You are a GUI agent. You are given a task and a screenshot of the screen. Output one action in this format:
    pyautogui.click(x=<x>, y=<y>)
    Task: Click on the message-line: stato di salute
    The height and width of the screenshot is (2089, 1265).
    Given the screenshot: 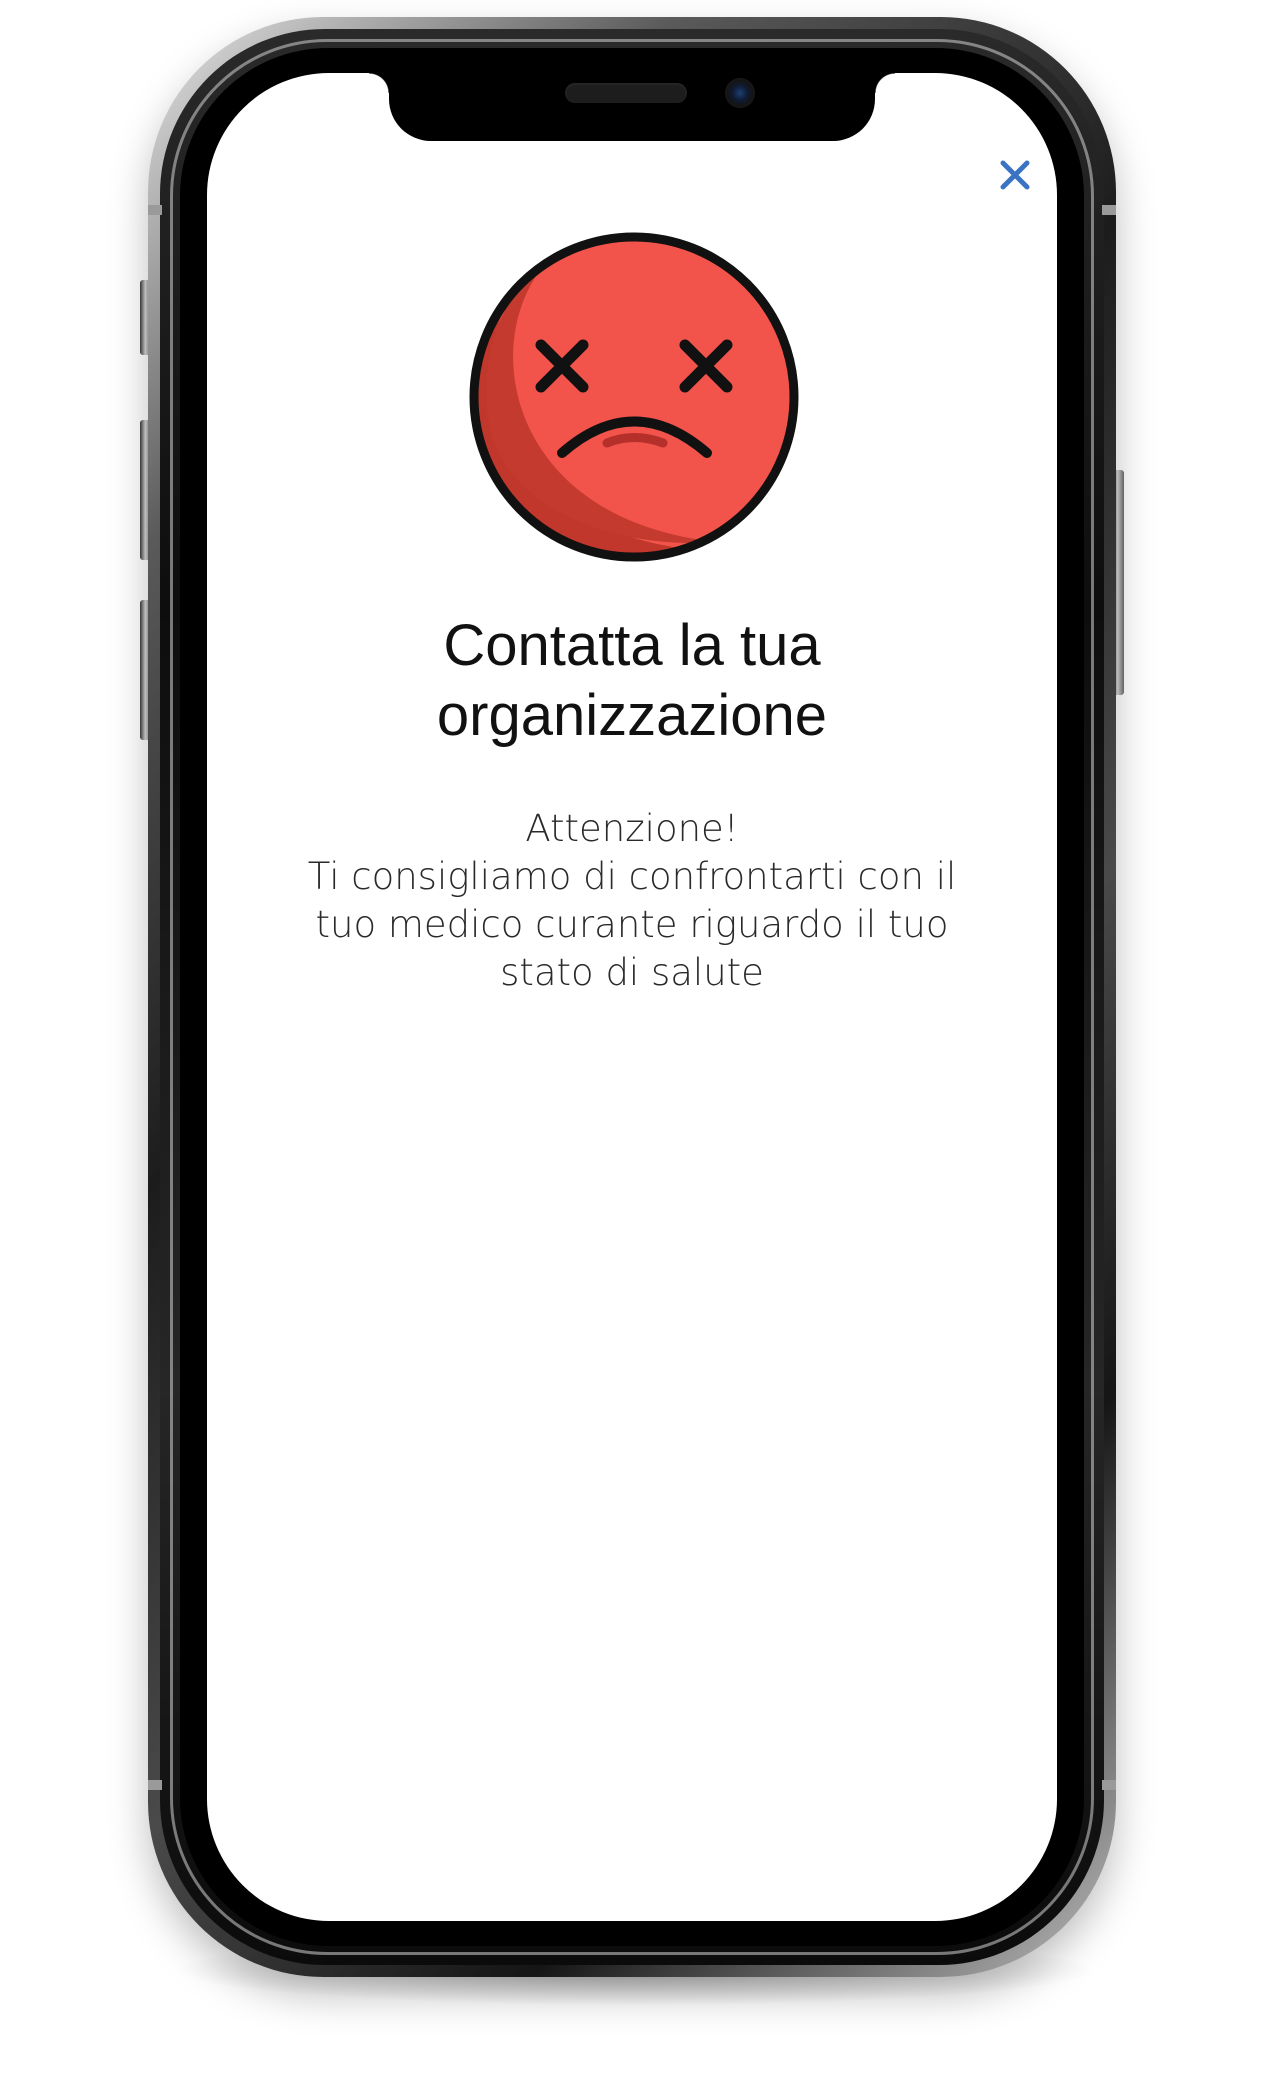 What is the action you would take?
    pyautogui.click(x=632, y=972)
    